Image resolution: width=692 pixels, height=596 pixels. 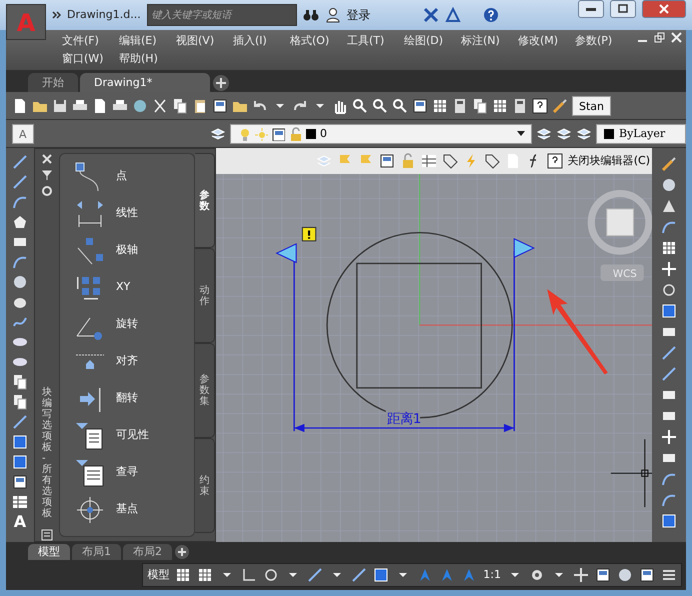 What do you see at coordinates (147, 59) in the screenshot?
I see `menu-item: 帮助(H)` at bounding box center [147, 59].